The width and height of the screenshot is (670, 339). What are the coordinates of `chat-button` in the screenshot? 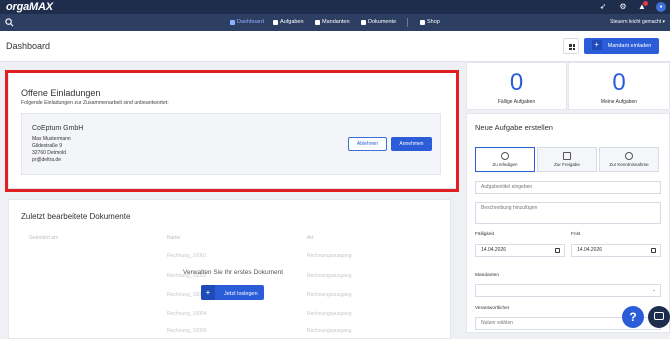 It's located at (659, 317).